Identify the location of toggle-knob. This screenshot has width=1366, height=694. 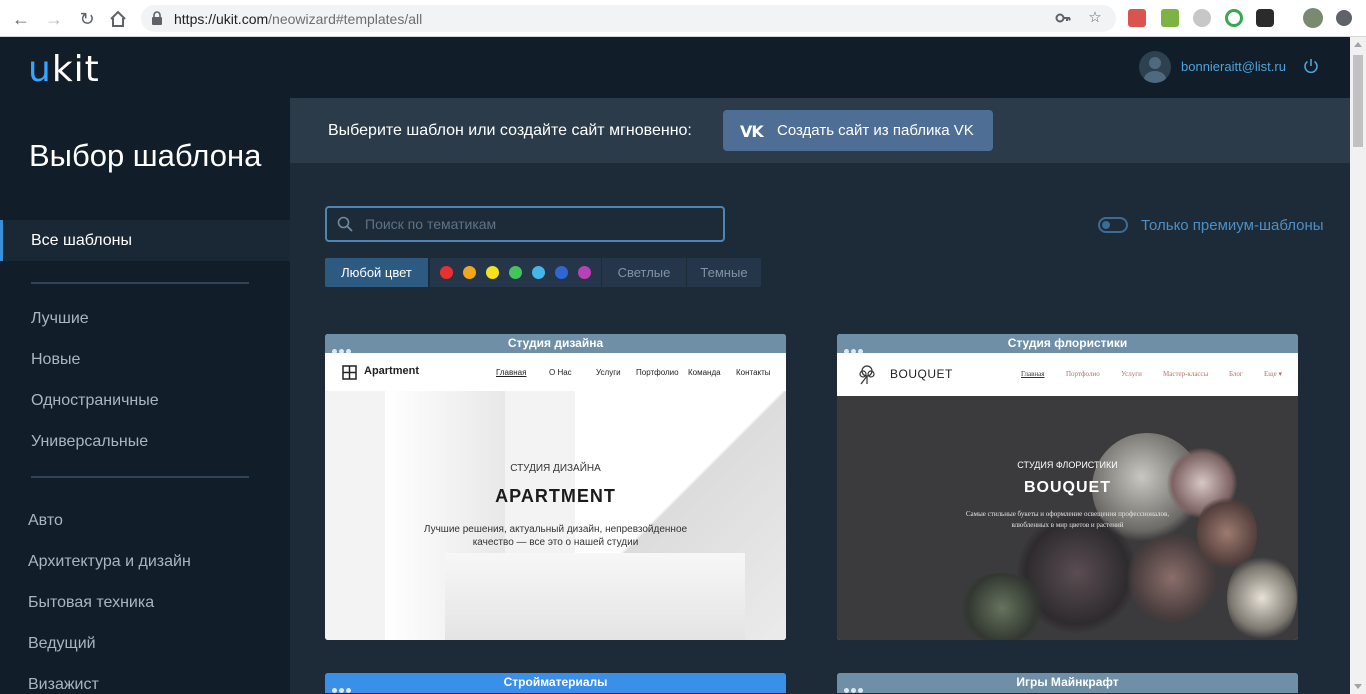
(1106, 225).